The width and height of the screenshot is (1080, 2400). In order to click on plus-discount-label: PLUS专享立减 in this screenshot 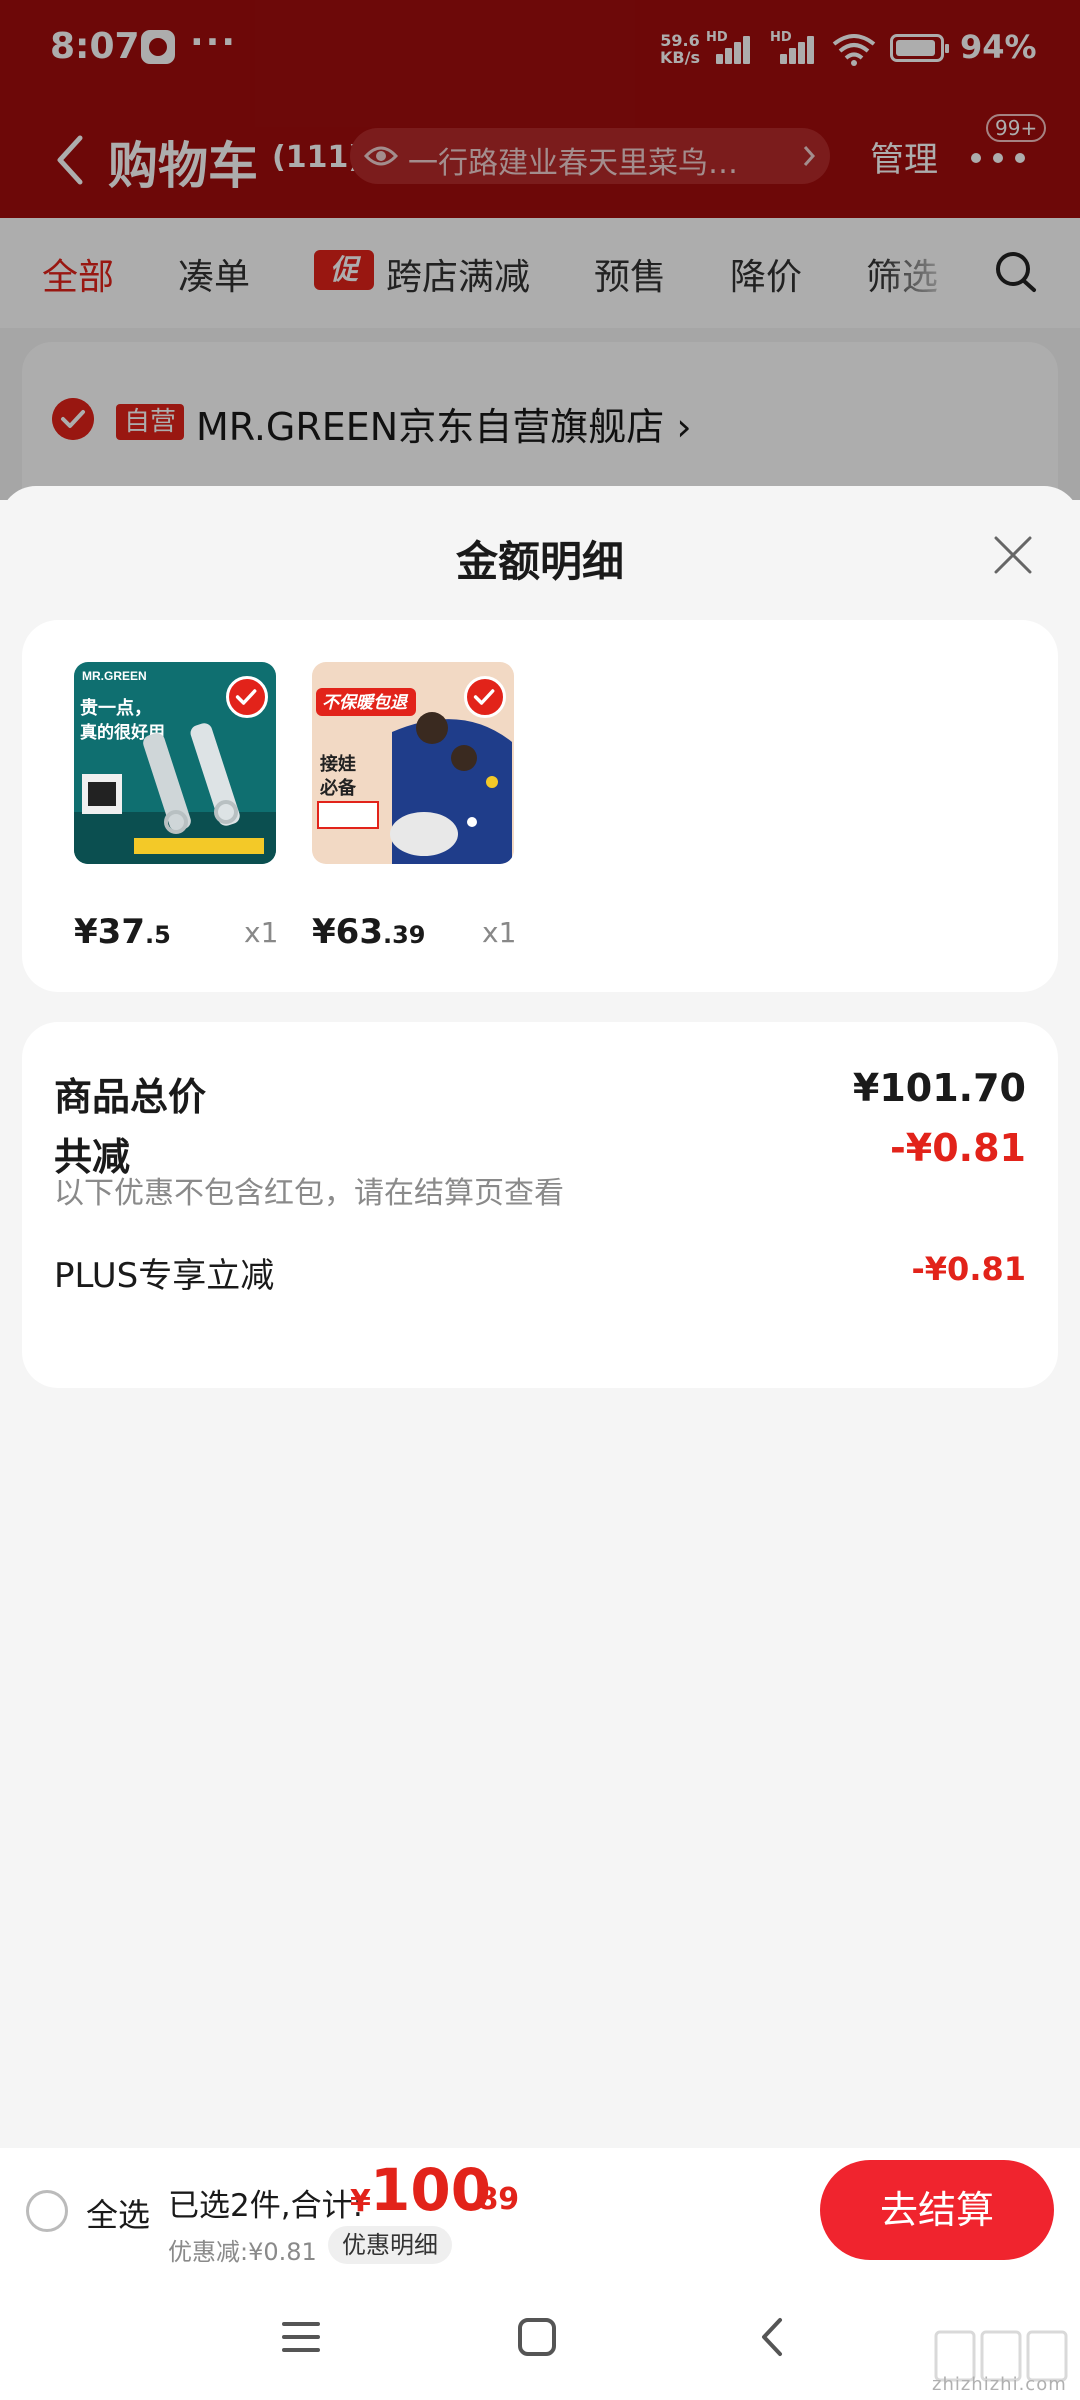, I will do `click(164, 1276)`.